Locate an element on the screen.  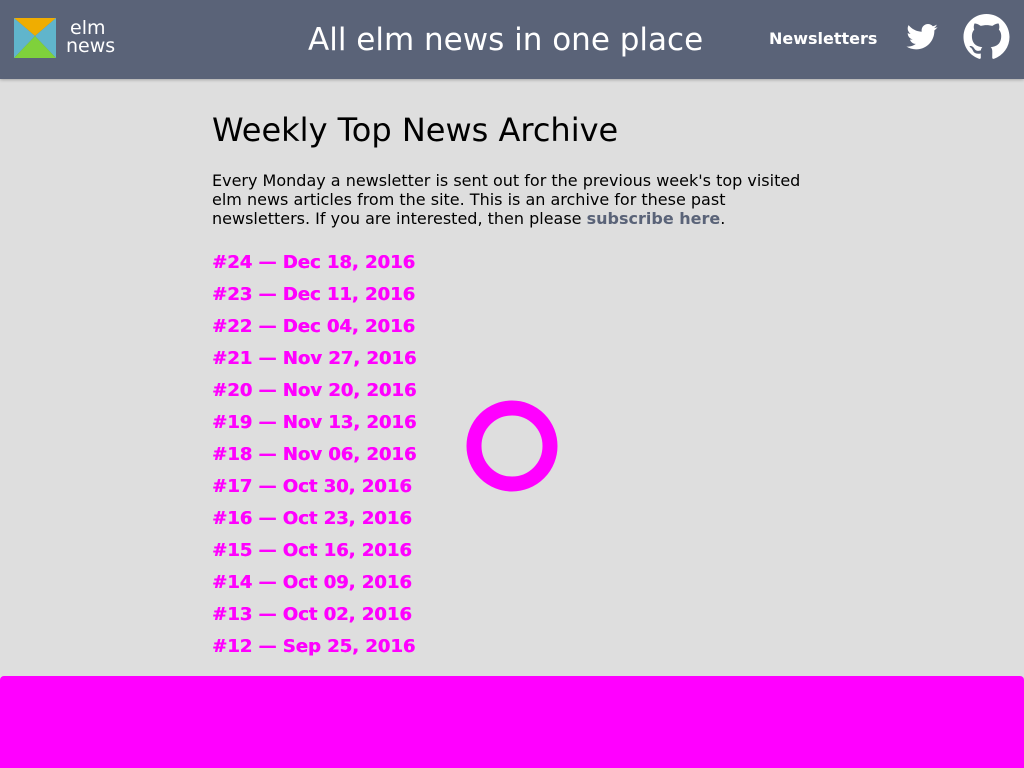
list-item: #24 — Dec 18, 2016 is located at coordinates (314, 268).